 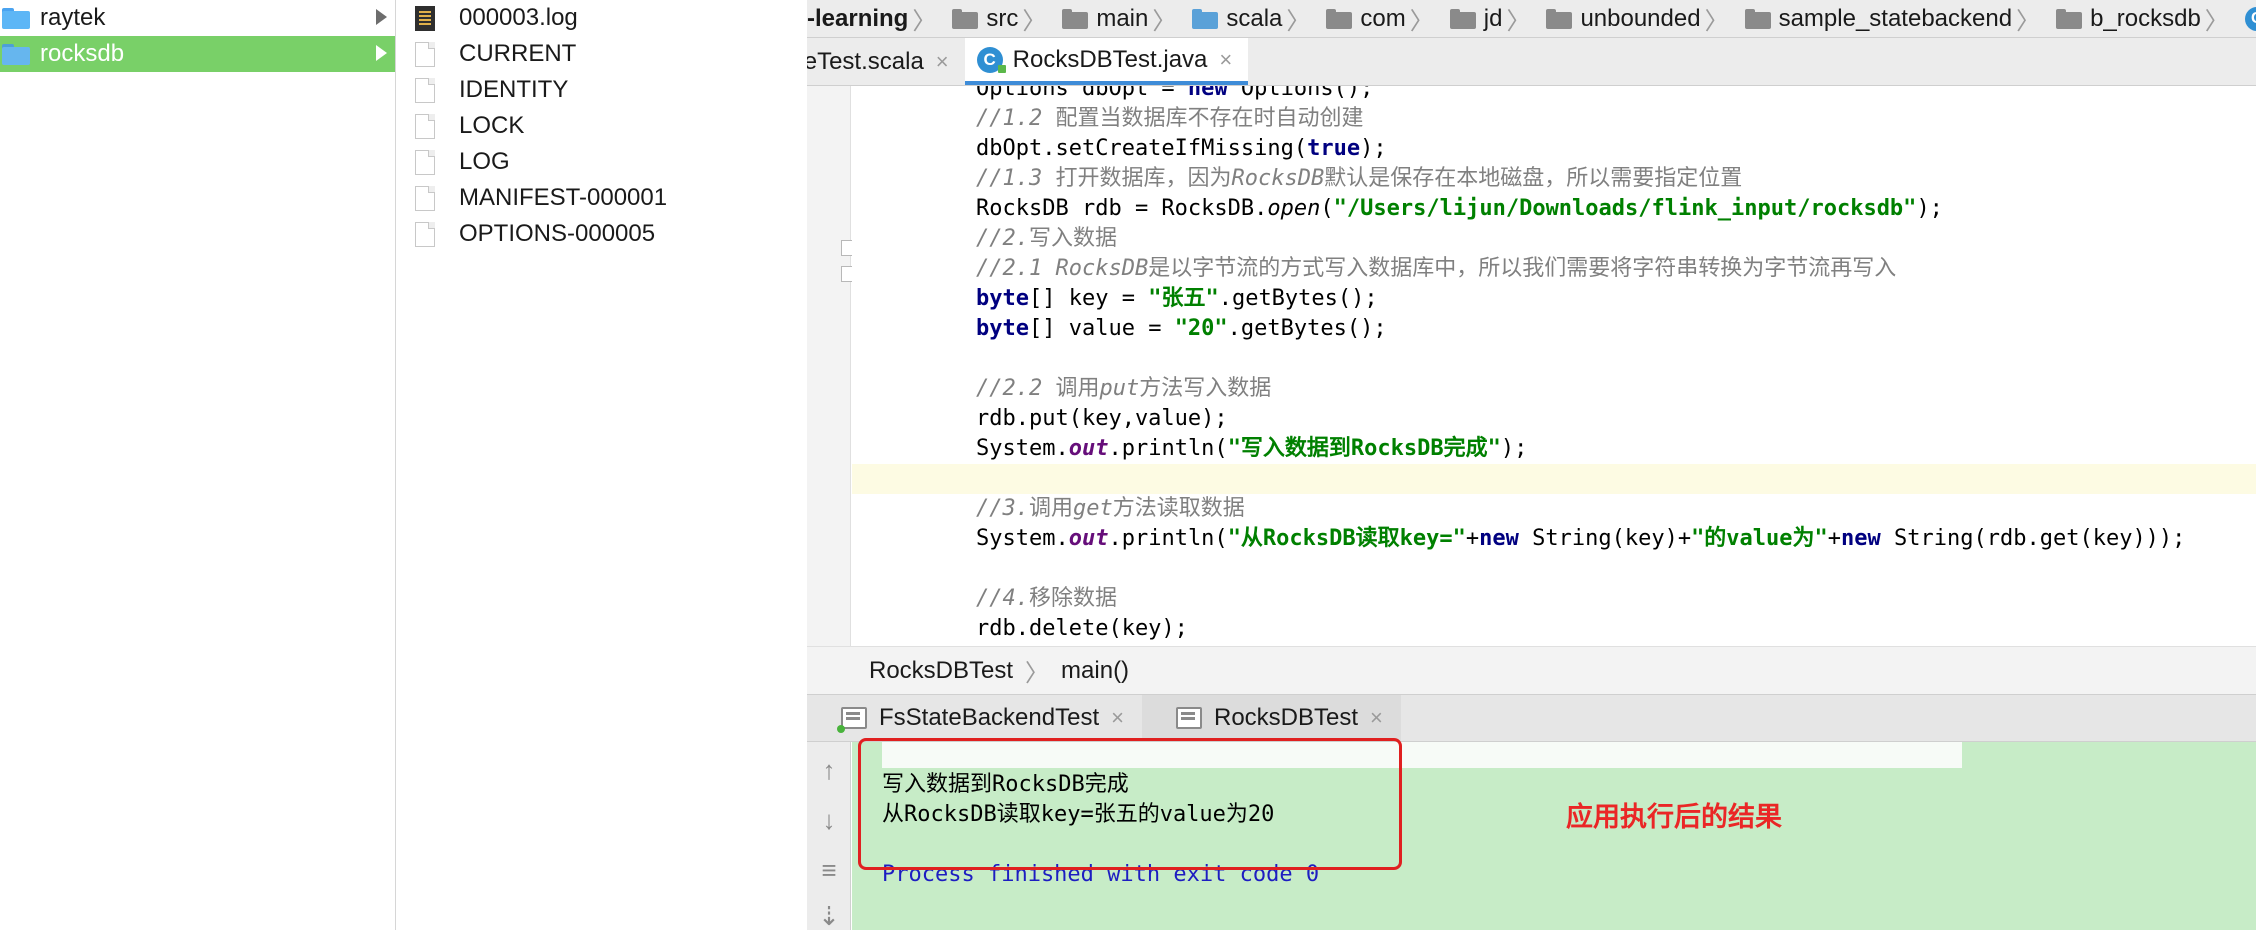 I want to click on breadcrumb-item: unbounded 〉, so click(x=1645, y=18).